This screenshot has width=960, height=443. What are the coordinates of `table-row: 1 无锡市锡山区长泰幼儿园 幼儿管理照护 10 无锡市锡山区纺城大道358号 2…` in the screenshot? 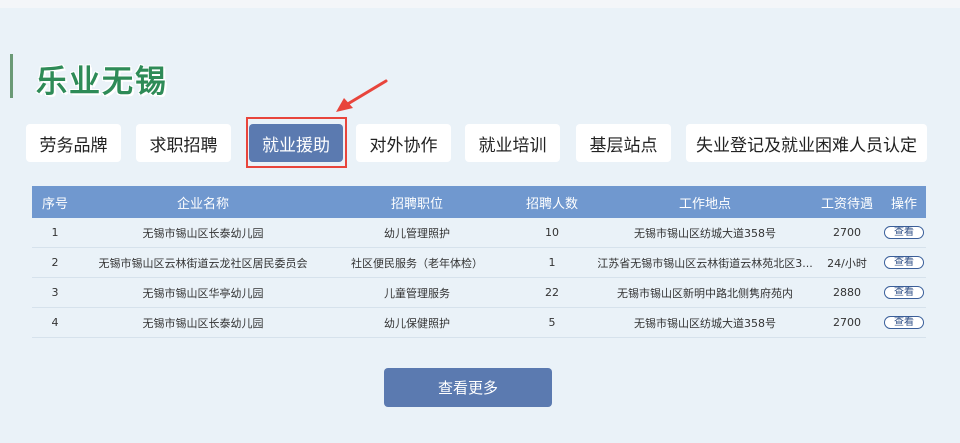 It's located at (479, 233).